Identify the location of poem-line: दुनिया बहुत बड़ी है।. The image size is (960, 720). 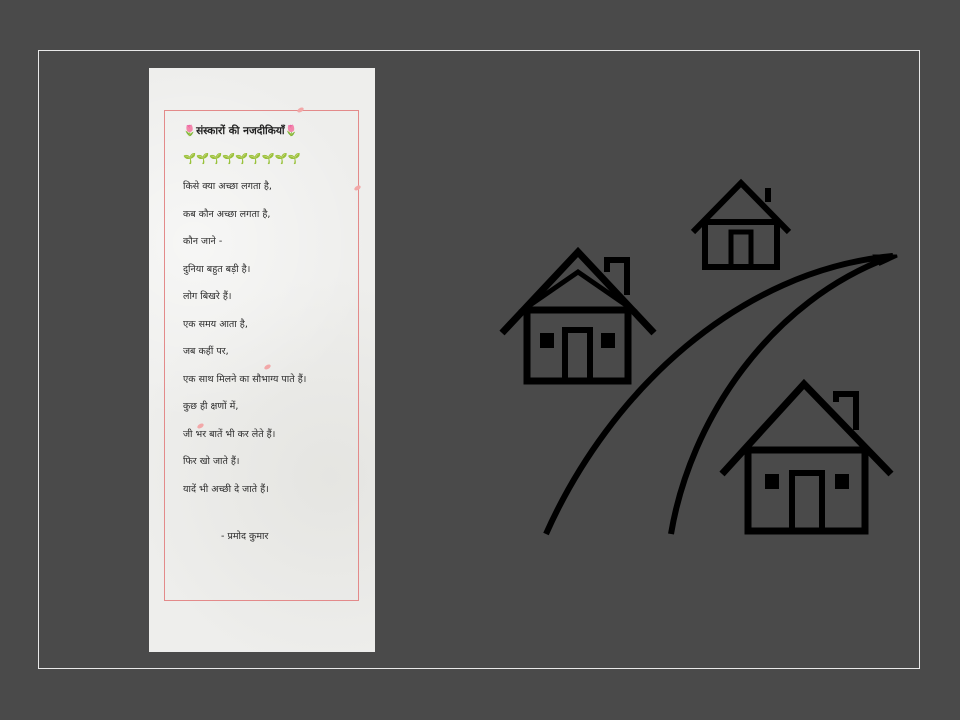
(217, 269).